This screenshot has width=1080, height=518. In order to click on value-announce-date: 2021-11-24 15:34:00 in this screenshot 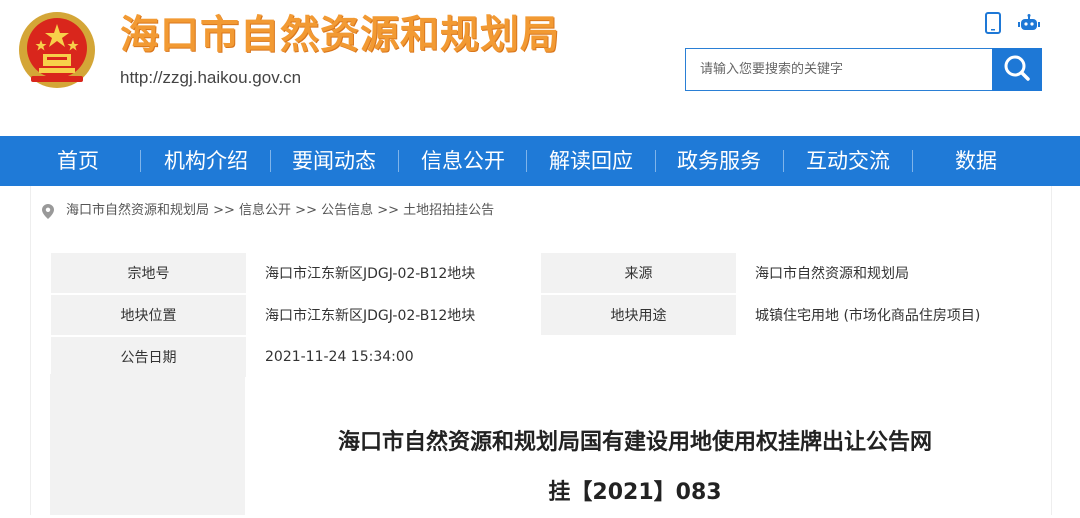, I will do `click(636, 357)`.